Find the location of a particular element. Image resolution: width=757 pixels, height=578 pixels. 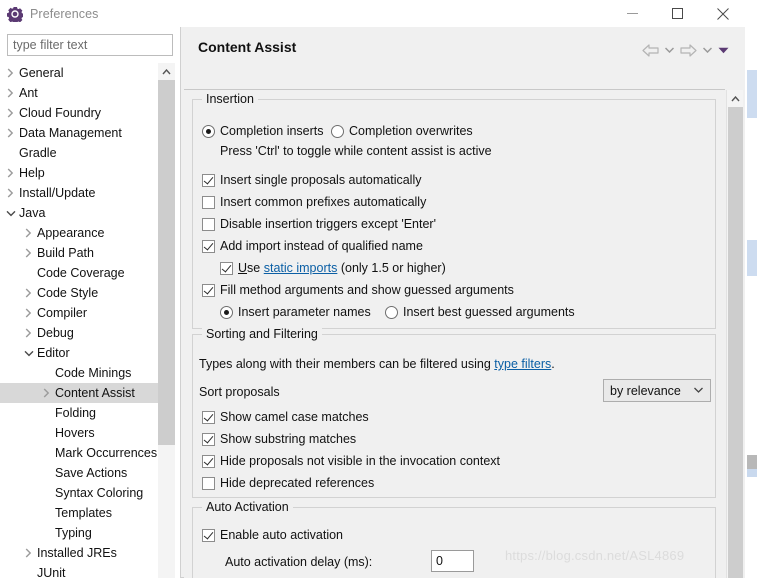

show-camel-case-checkbox: Show camel case matches is located at coordinates (285, 417).